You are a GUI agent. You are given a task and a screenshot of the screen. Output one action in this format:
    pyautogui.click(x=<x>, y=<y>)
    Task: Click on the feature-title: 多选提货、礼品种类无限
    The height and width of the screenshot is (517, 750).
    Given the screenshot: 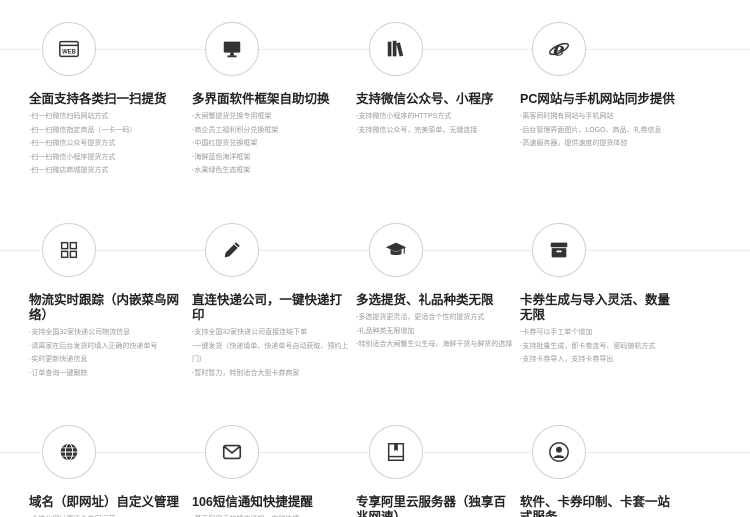 What is the action you would take?
    pyautogui.click(x=425, y=300)
    